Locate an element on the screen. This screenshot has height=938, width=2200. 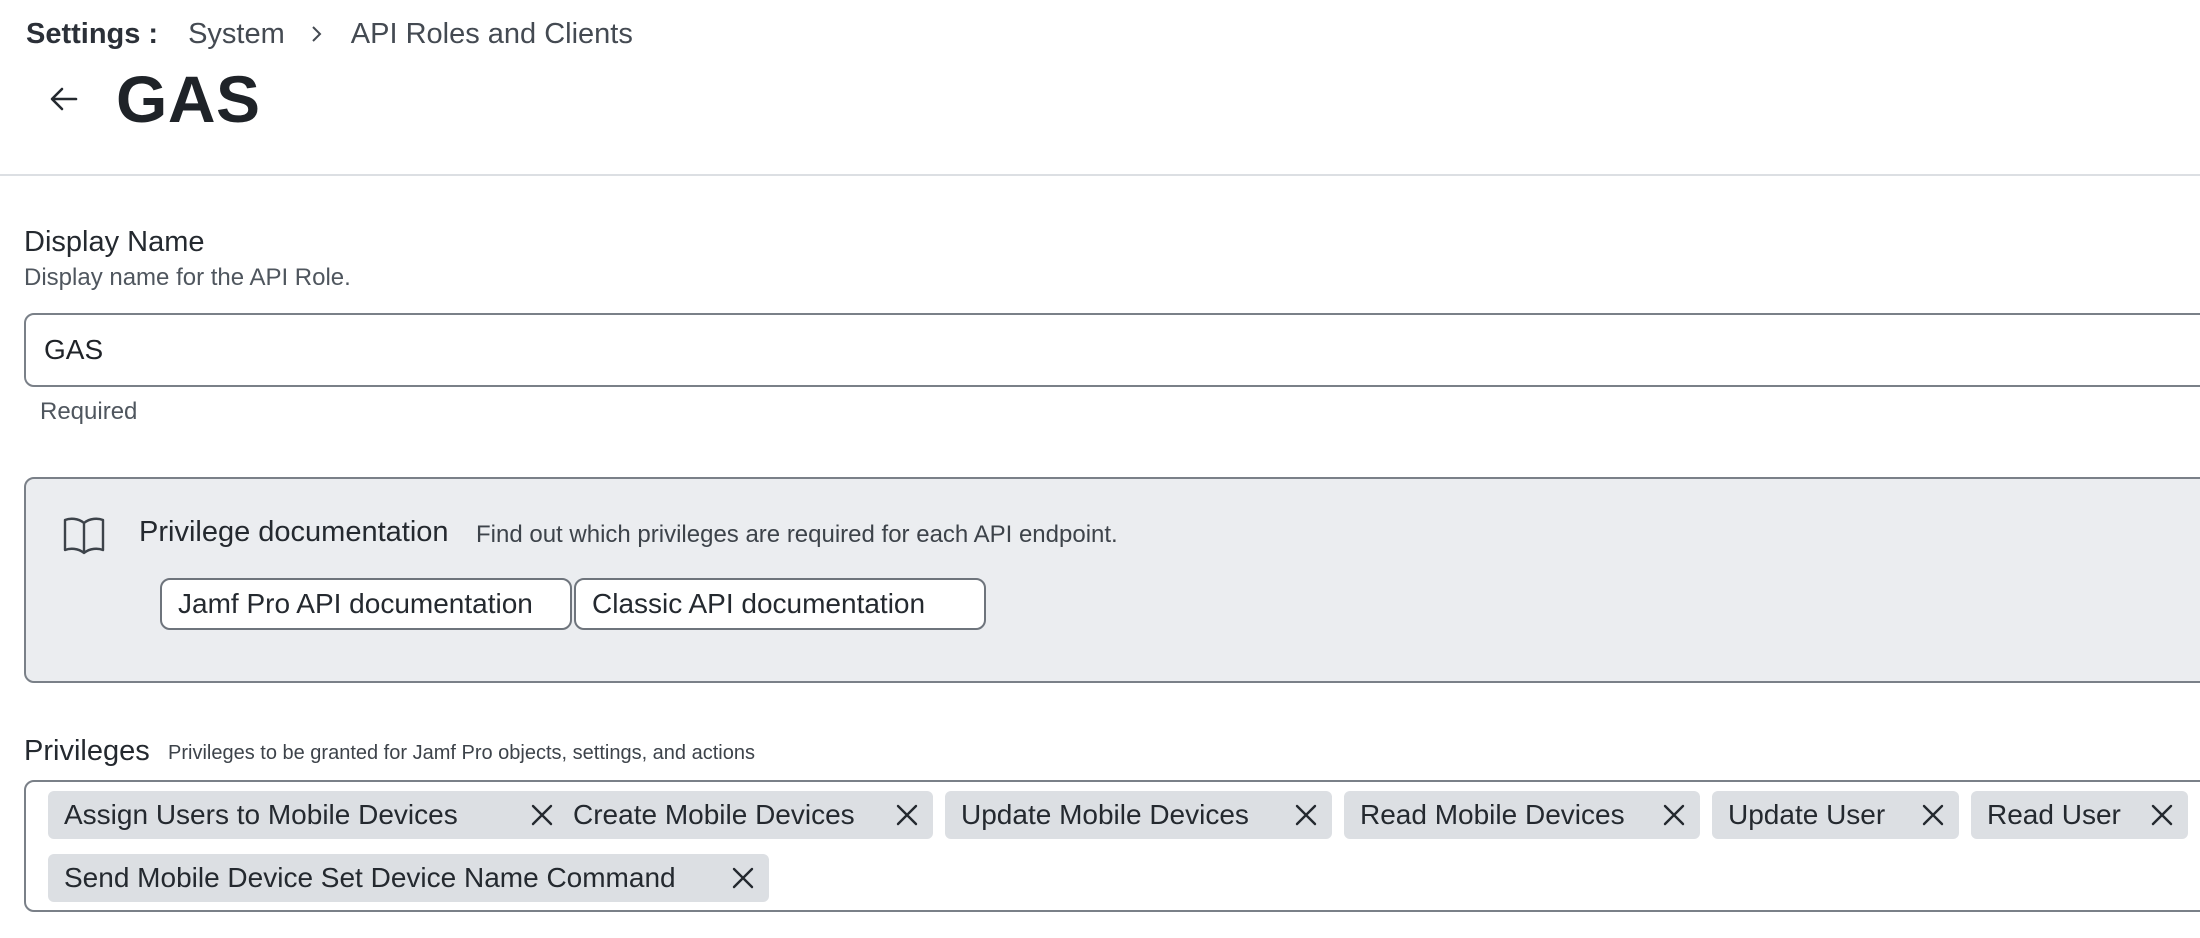
privilege-chip: Read User is located at coordinates (2079, 815).